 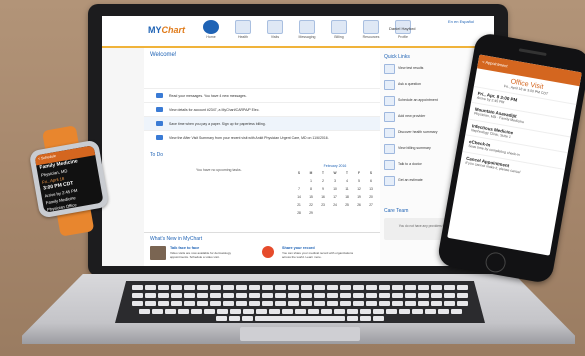 What do you see at coordinates (347, 189) in the screenshot?
I see `day: 11` at bounding box center [347, 189].